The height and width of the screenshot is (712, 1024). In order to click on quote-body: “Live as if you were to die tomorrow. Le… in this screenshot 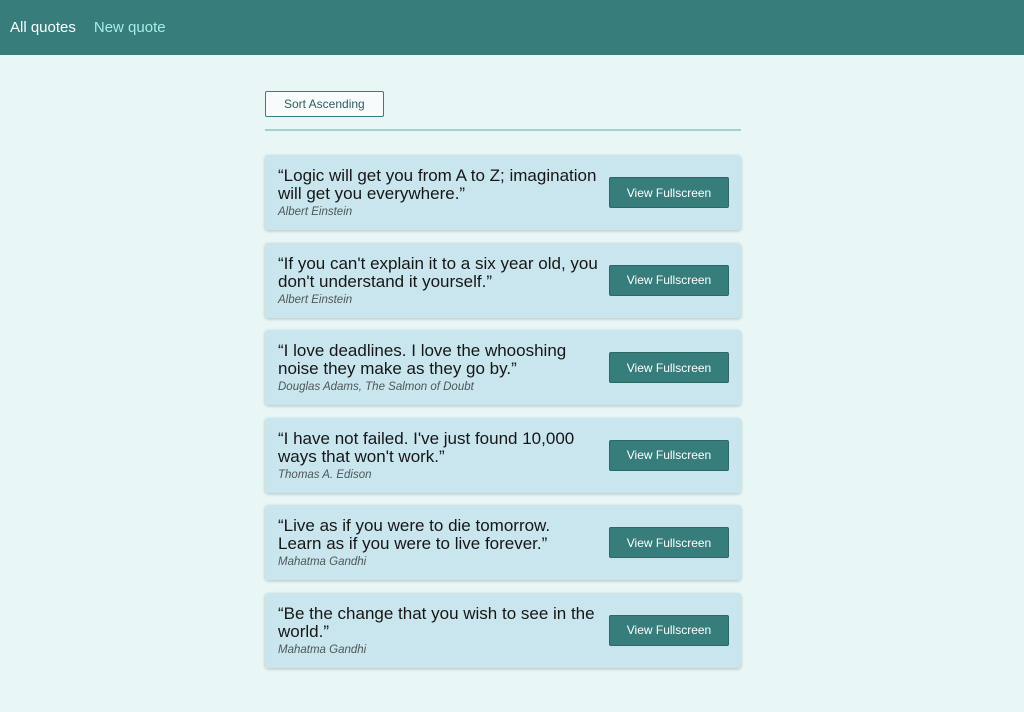, I will do `click(438, 542)`.